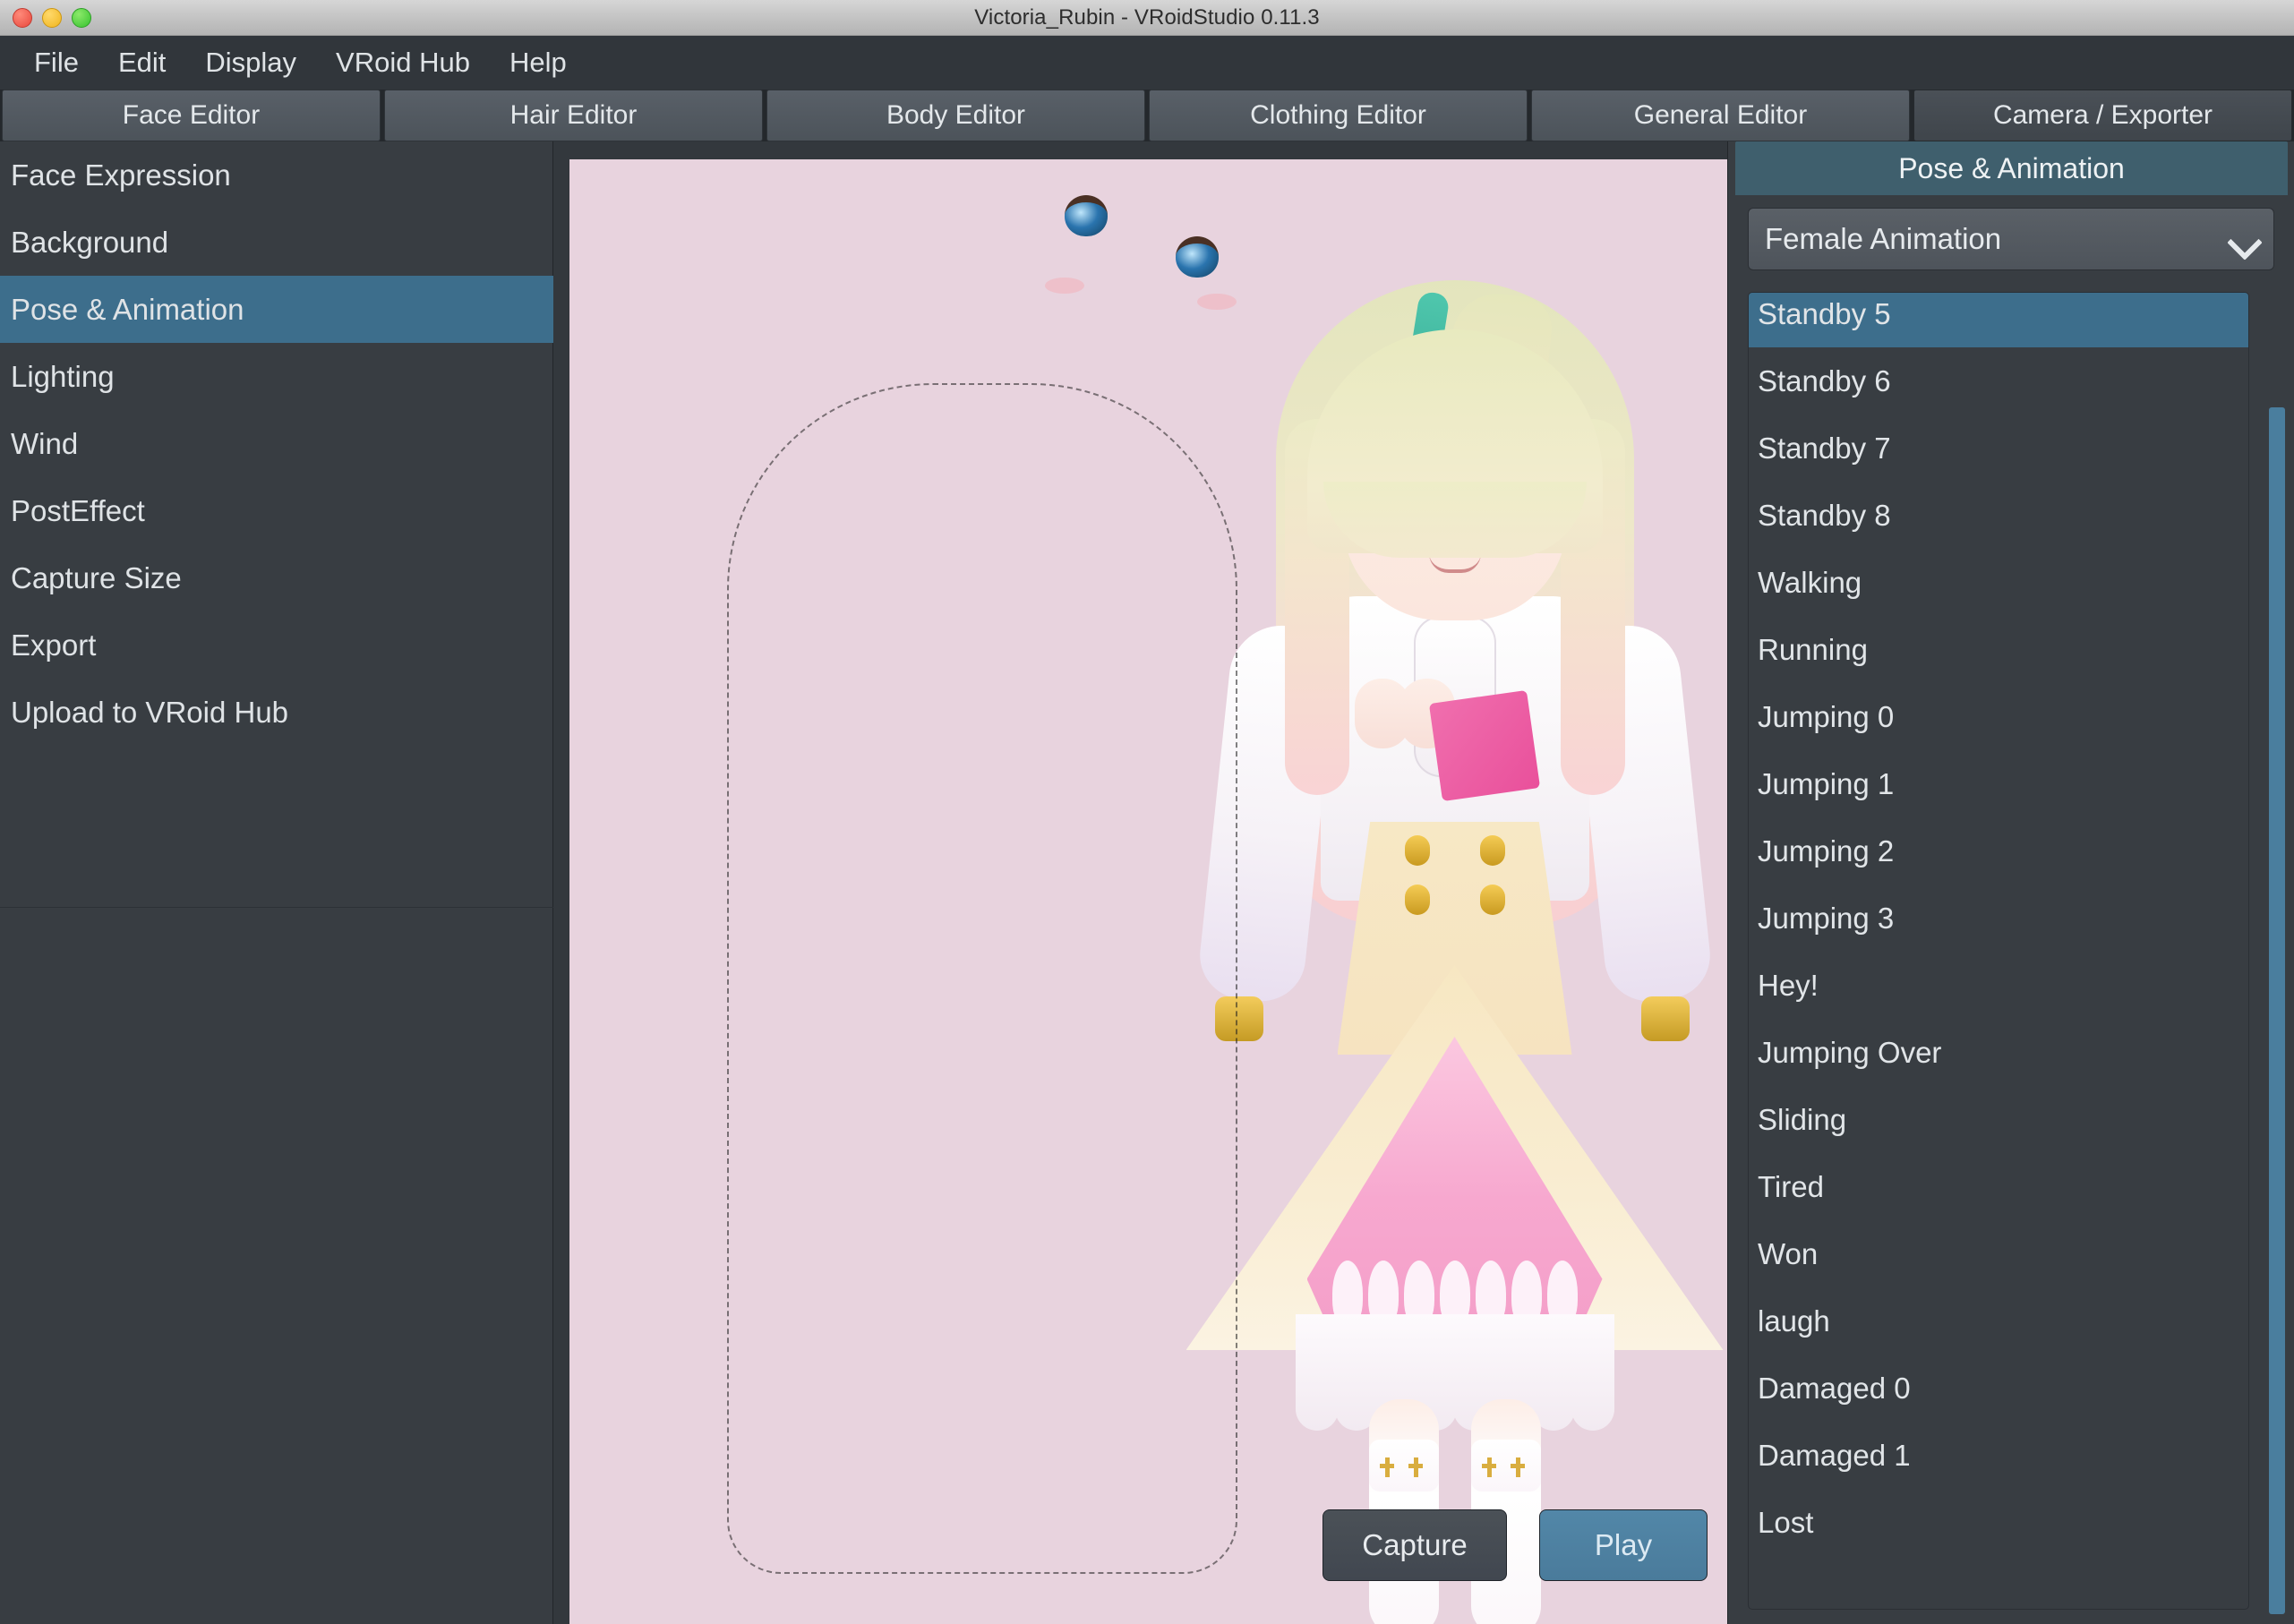 The image size is (2294, 1624). Describe the element at coordinates (1998, 1119) in the screenshot. I see `animation-item-sliding: Sliding` at that location.